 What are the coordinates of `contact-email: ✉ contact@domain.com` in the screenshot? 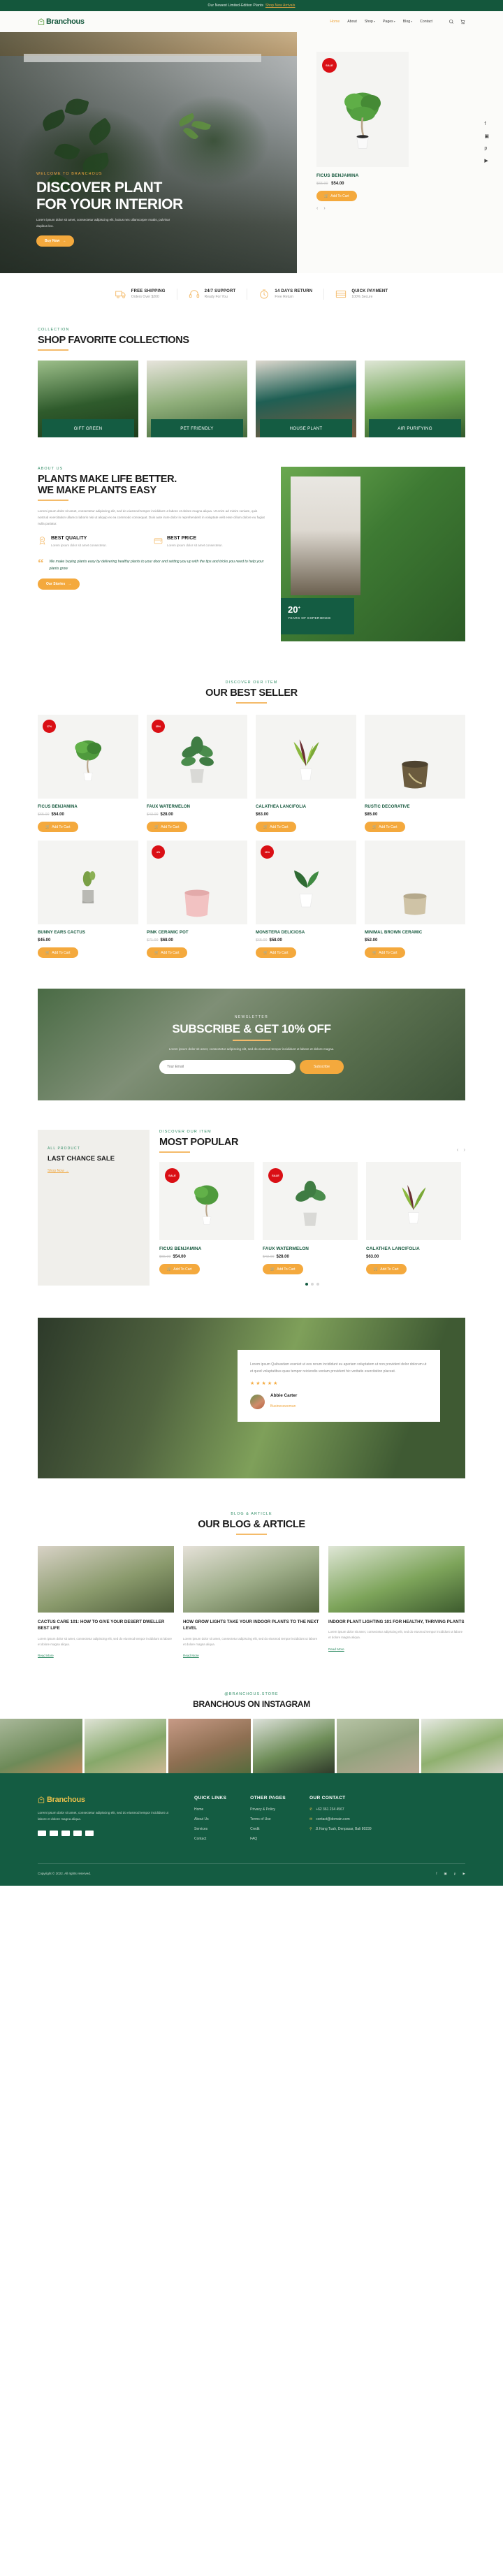 It's located at (340, 1819).